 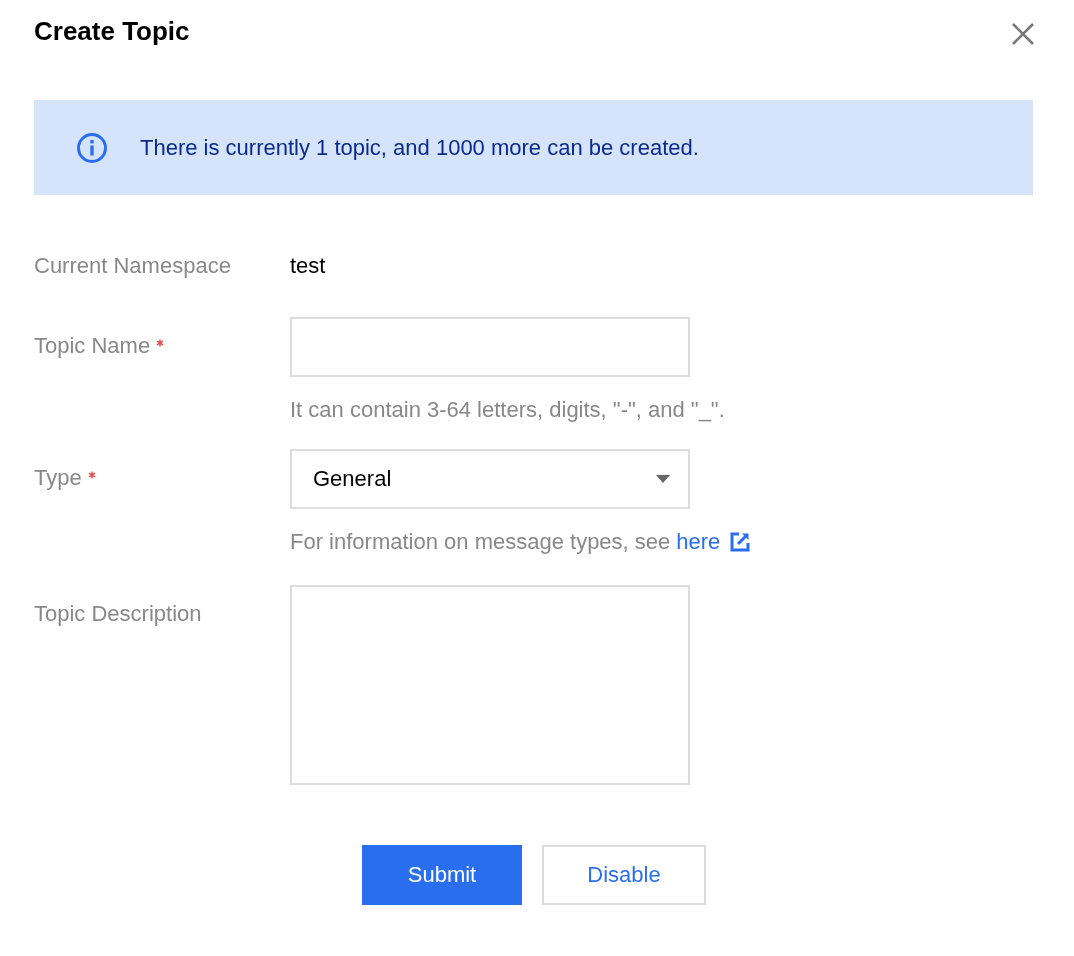 I want to click on disable-button: Disable, so click(x=624, y=875).